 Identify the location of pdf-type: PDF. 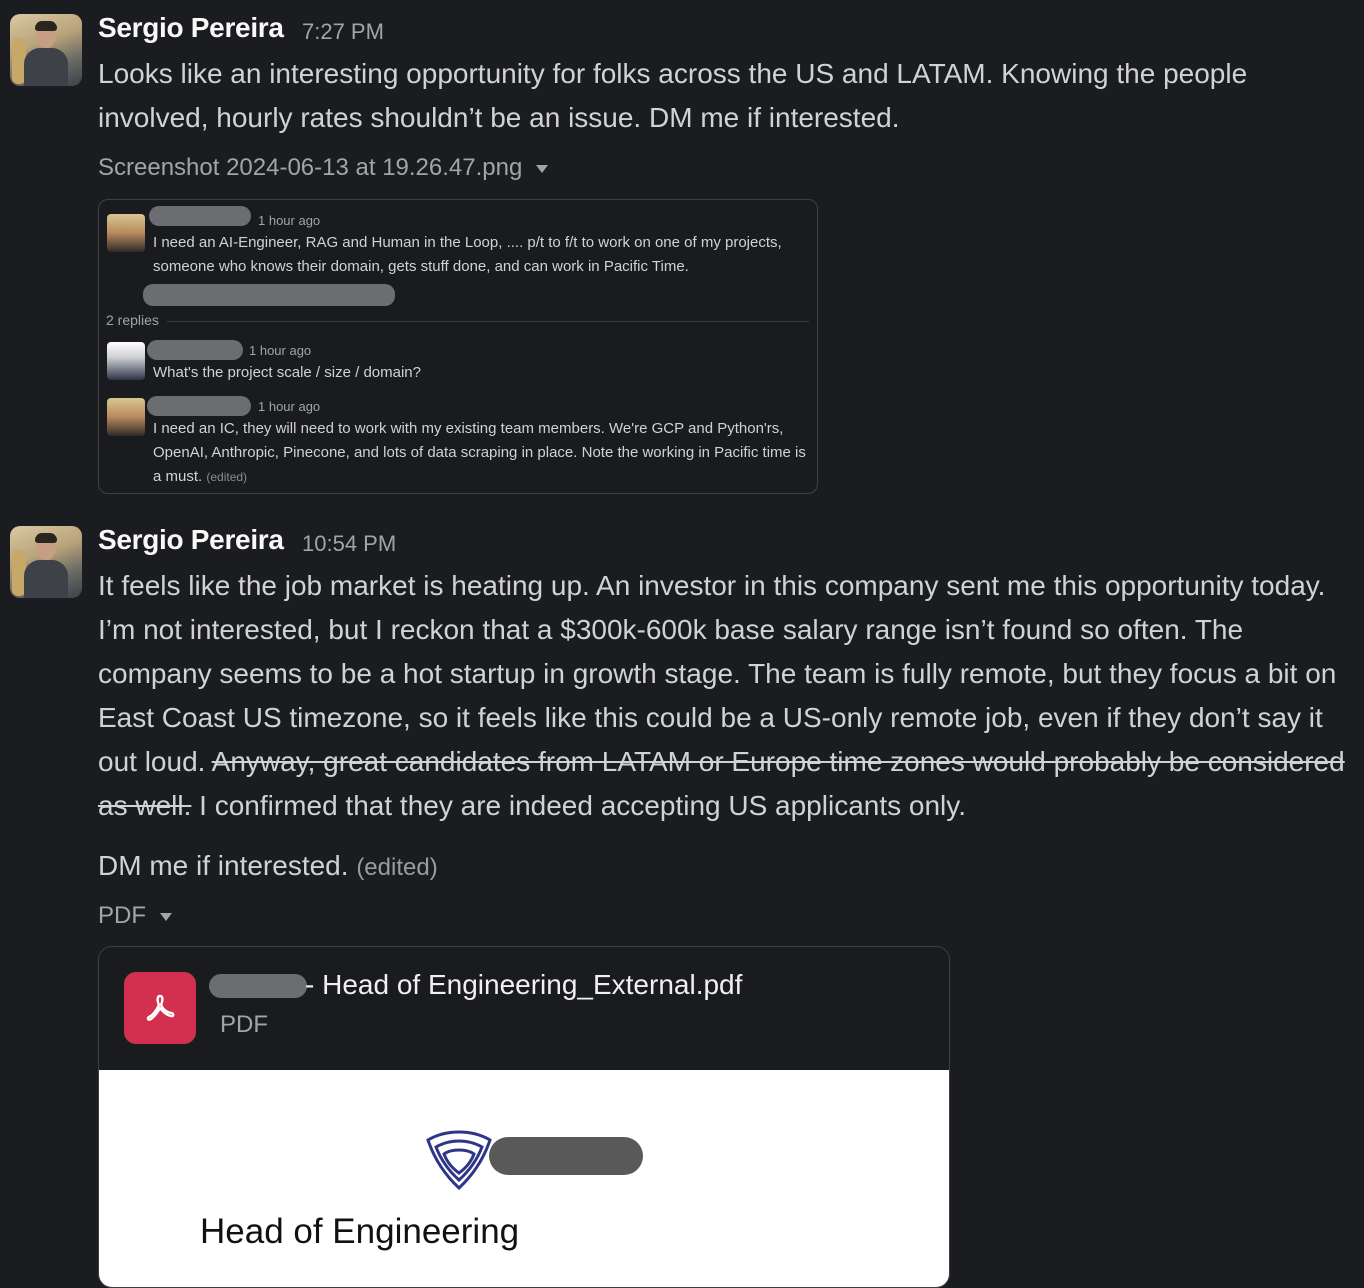
(244, 1024).